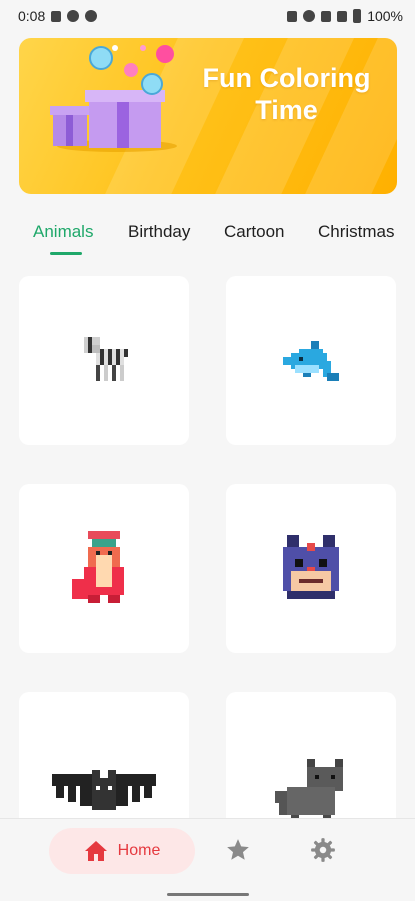  What do you see at coordinates (309, 792) in the screenshot?
I see `cat-pixel-art-icon` at bounding box center [309, 792].